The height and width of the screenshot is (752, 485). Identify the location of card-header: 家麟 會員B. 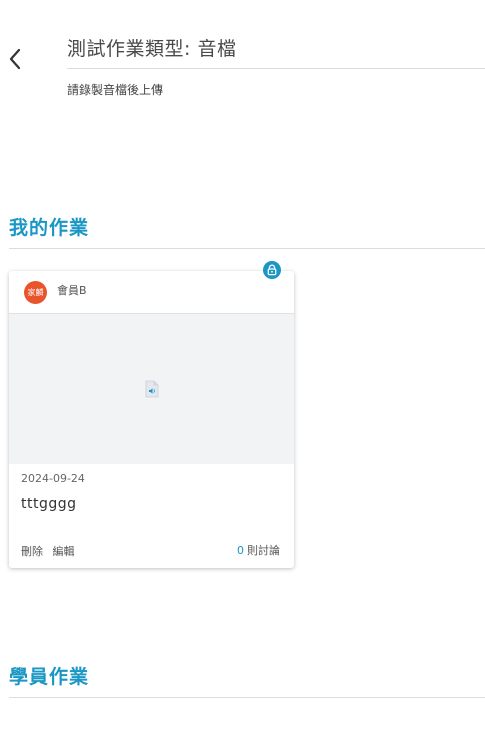
(151, 292).